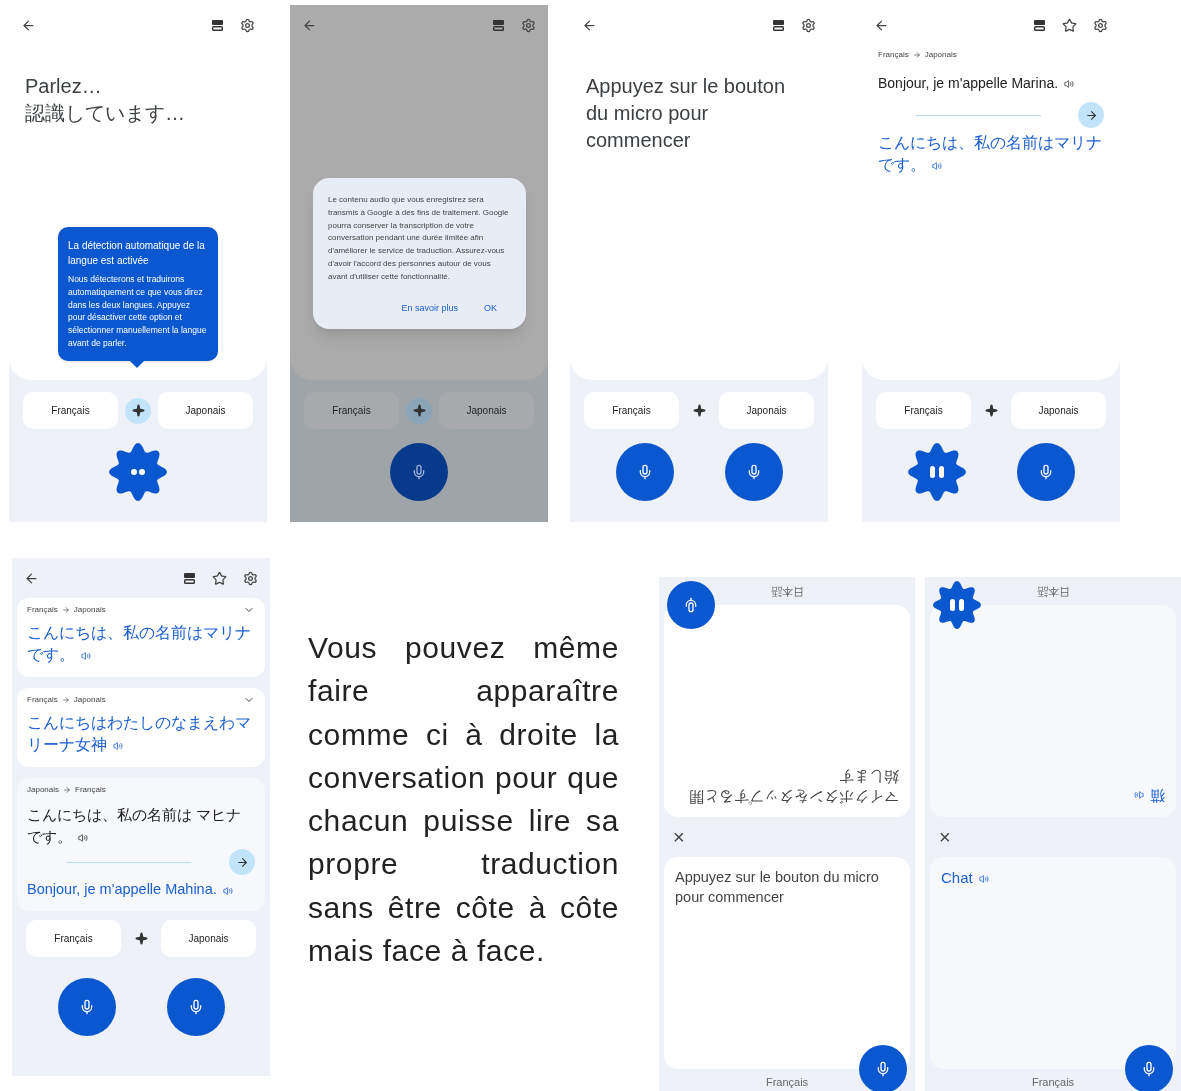  I want to click on prompt-text: マイクボタンをタップすると開始します, so click(793, 787).